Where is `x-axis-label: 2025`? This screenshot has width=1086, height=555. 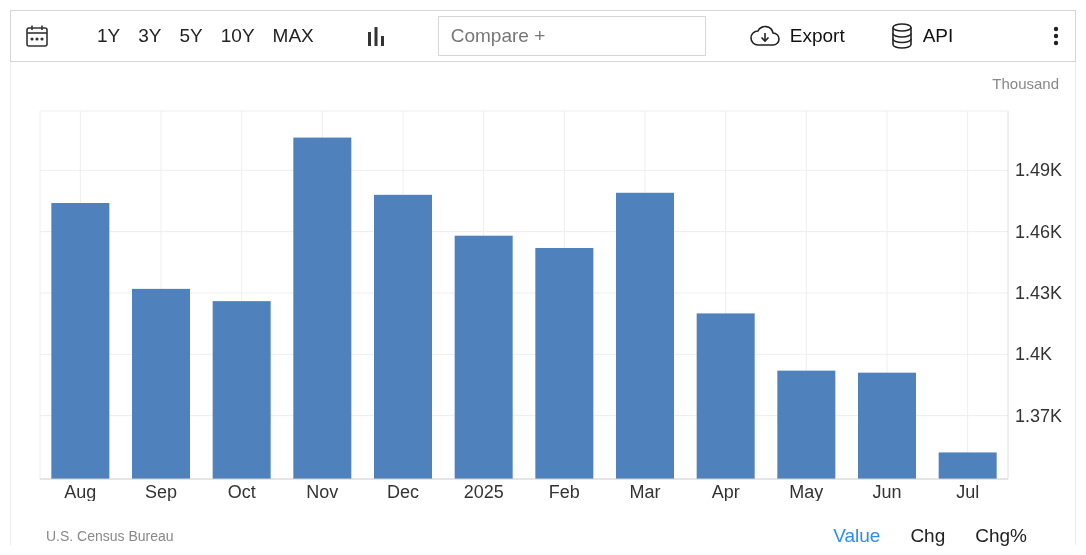 x-axis-label: 2025 is located at coordinates (483, 491).